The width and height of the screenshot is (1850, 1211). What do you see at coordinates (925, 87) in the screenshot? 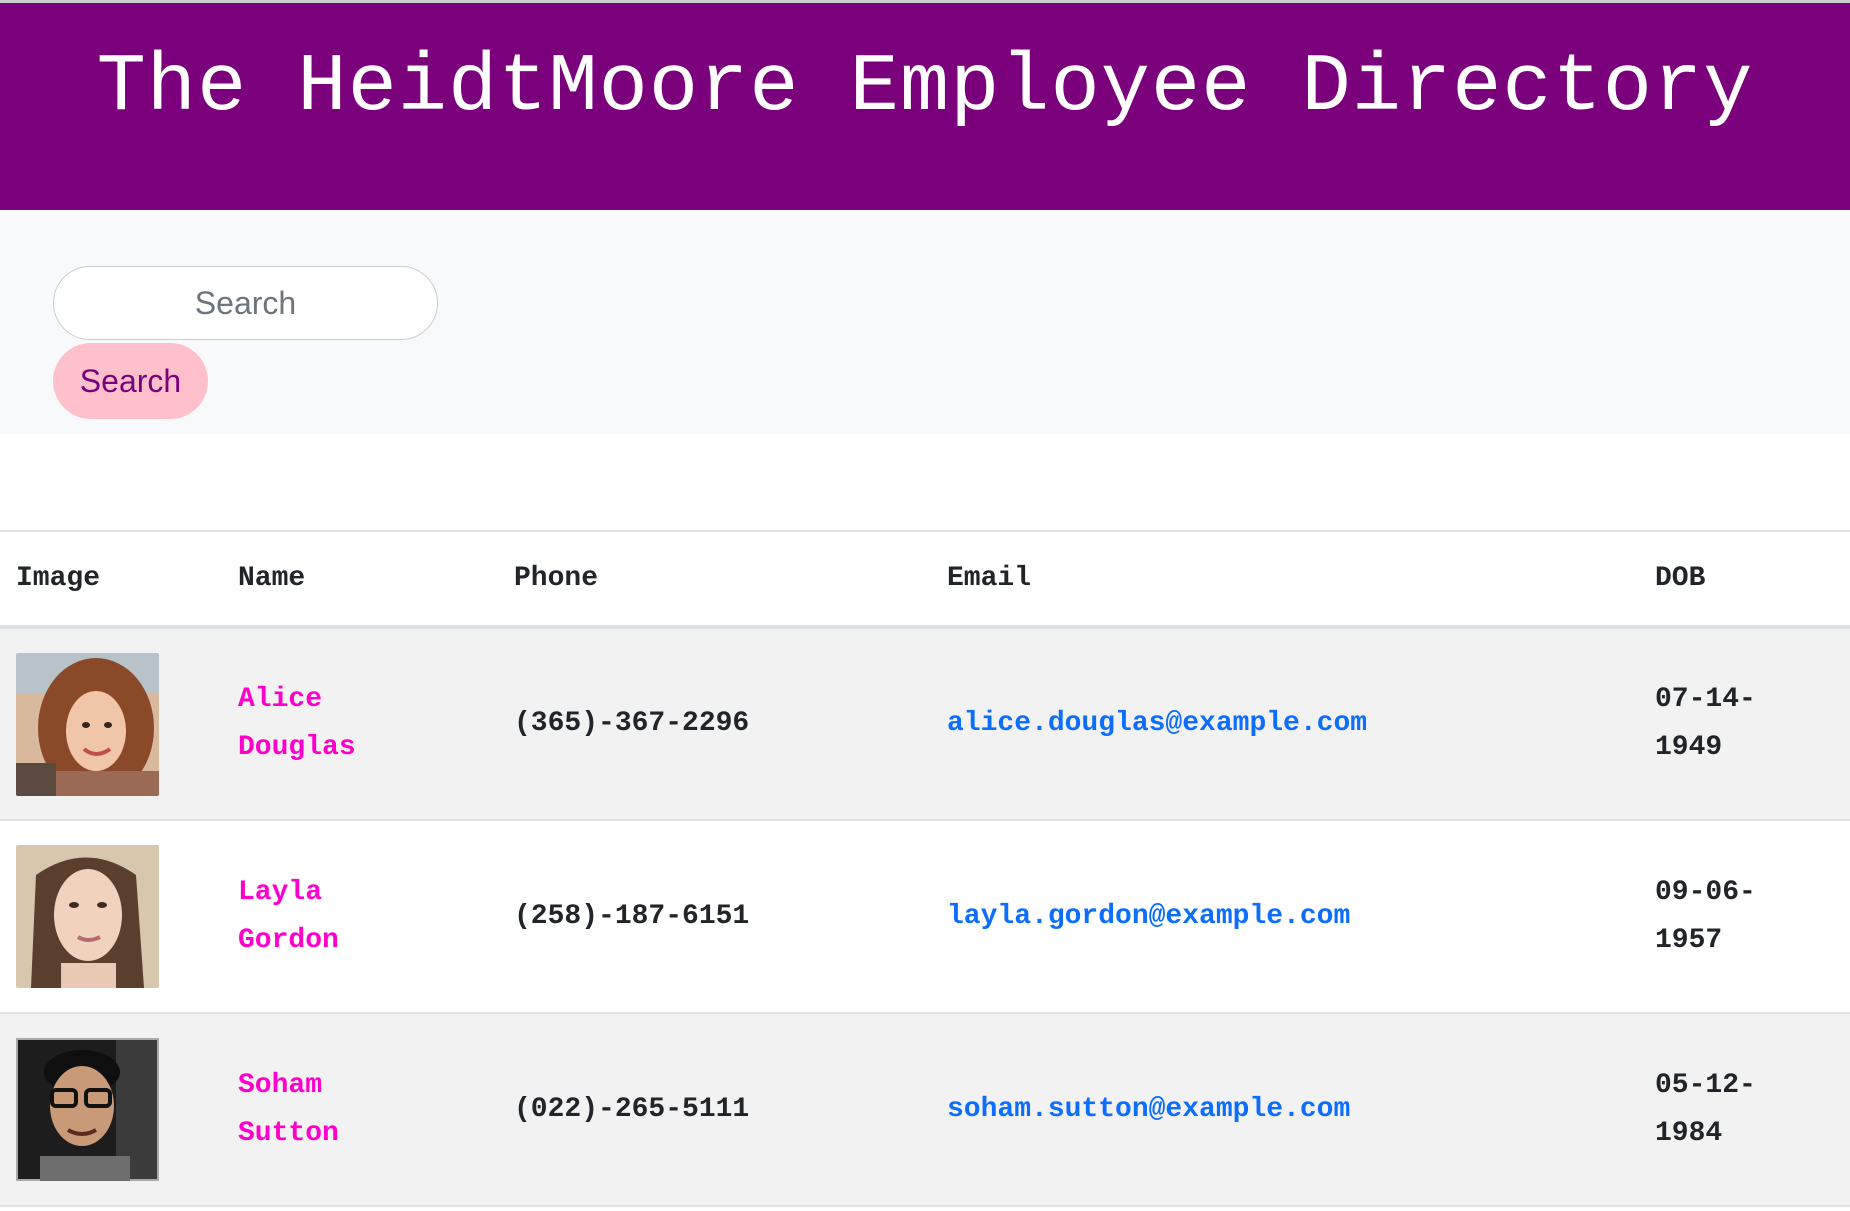
I see `page-title: The HeidtMoore Employee Directory` at bounding box center [925, 87].